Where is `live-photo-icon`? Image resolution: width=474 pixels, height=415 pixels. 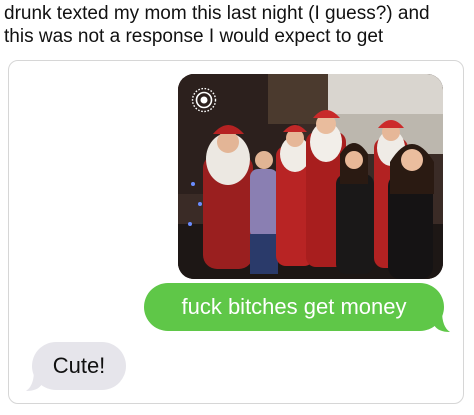 live-photo-icon is located at coordinates (204, 100).